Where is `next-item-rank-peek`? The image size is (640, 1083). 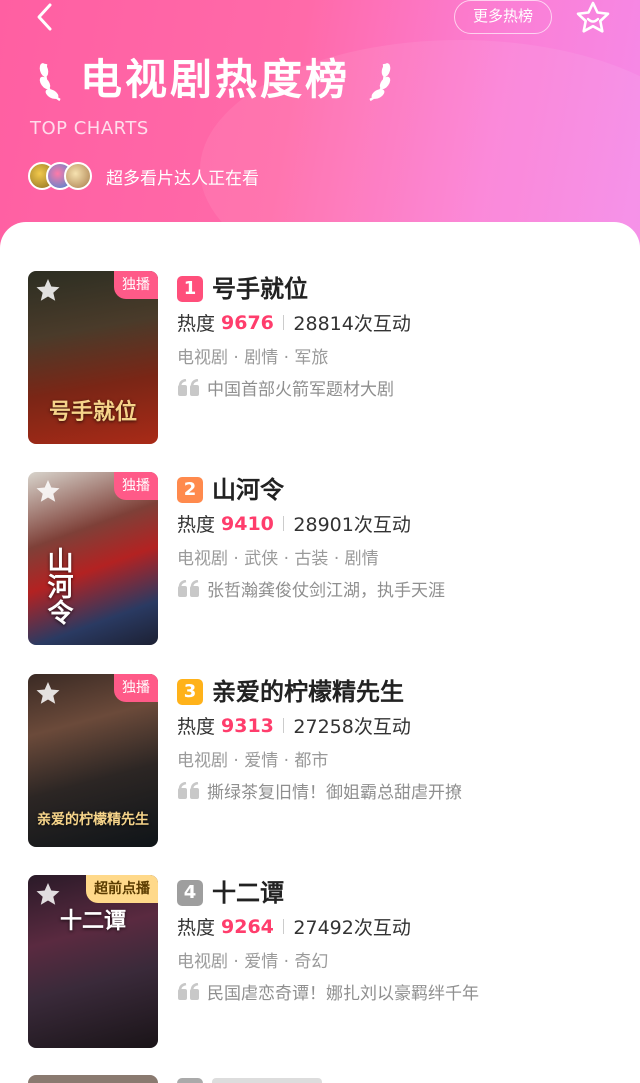
next-item-rank-peek is located at coordinates (190, 1080).